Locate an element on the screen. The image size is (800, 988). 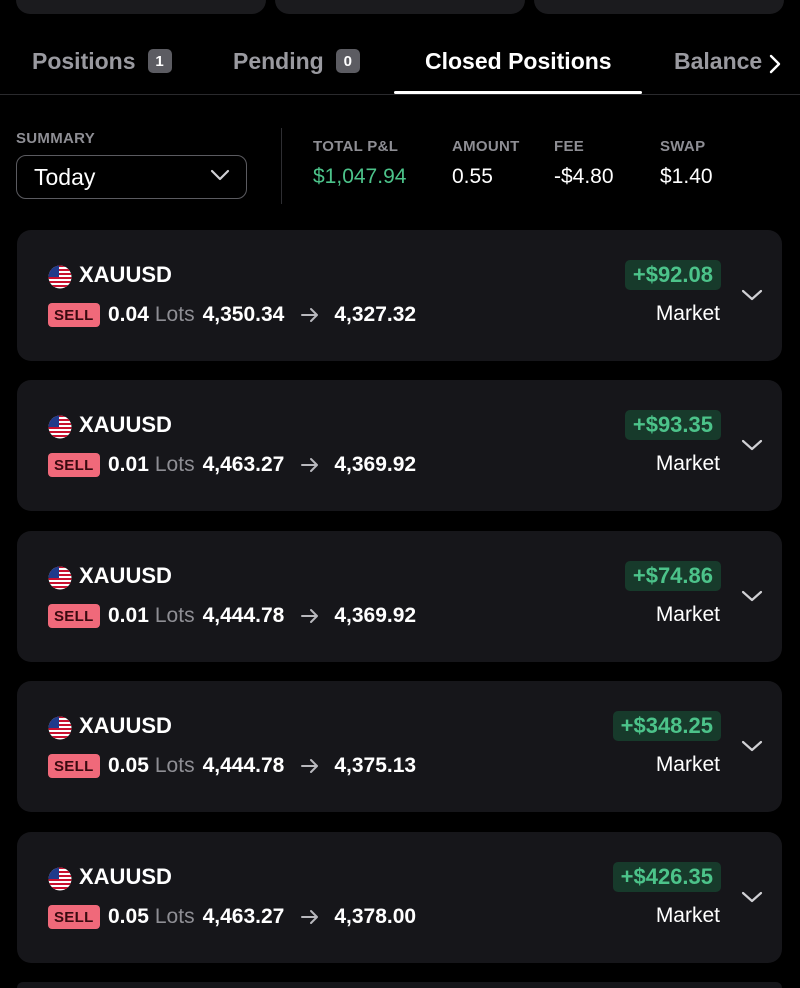
trade-details: 0.04 Lots 4,350.34 4,327.32 is located at coordinates (262, 315).